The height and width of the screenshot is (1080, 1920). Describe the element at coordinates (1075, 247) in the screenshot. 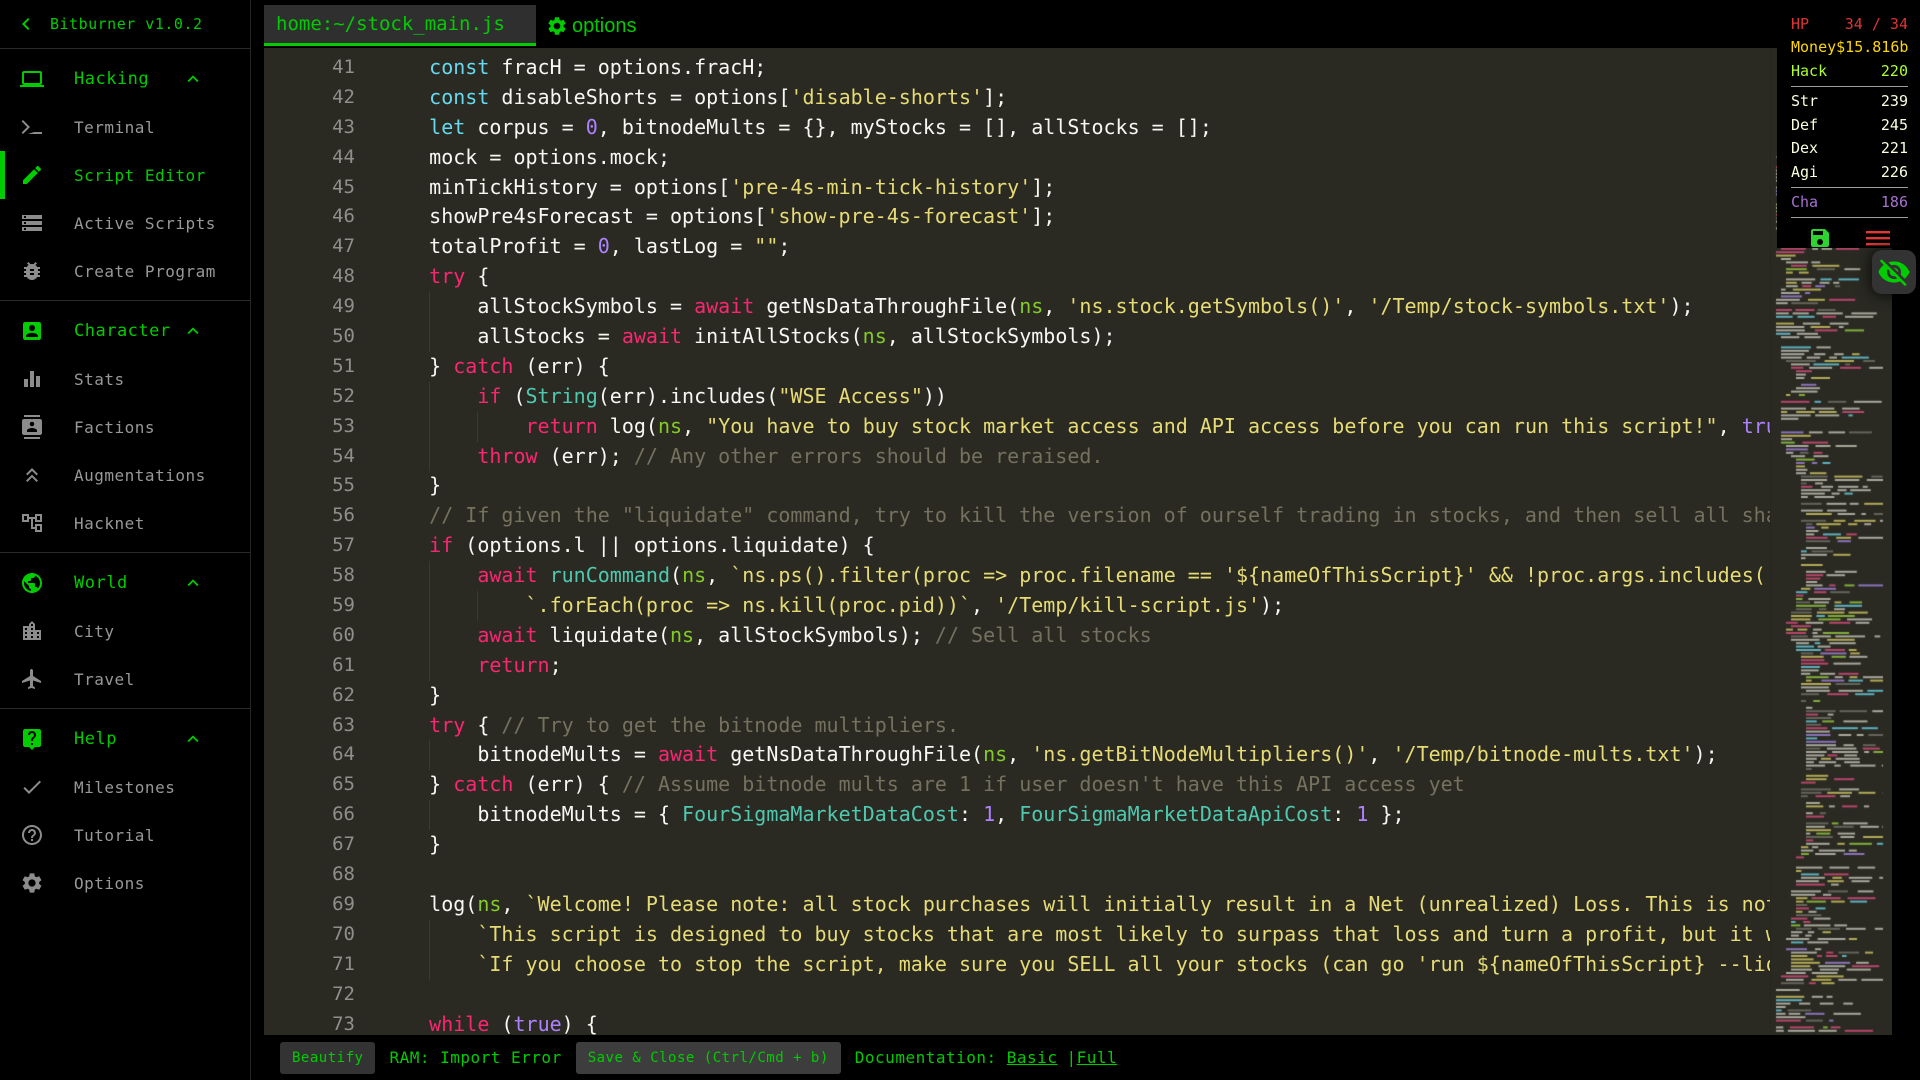

I see `code-line: totalProfit = 0, lastLog = "";` at that location.